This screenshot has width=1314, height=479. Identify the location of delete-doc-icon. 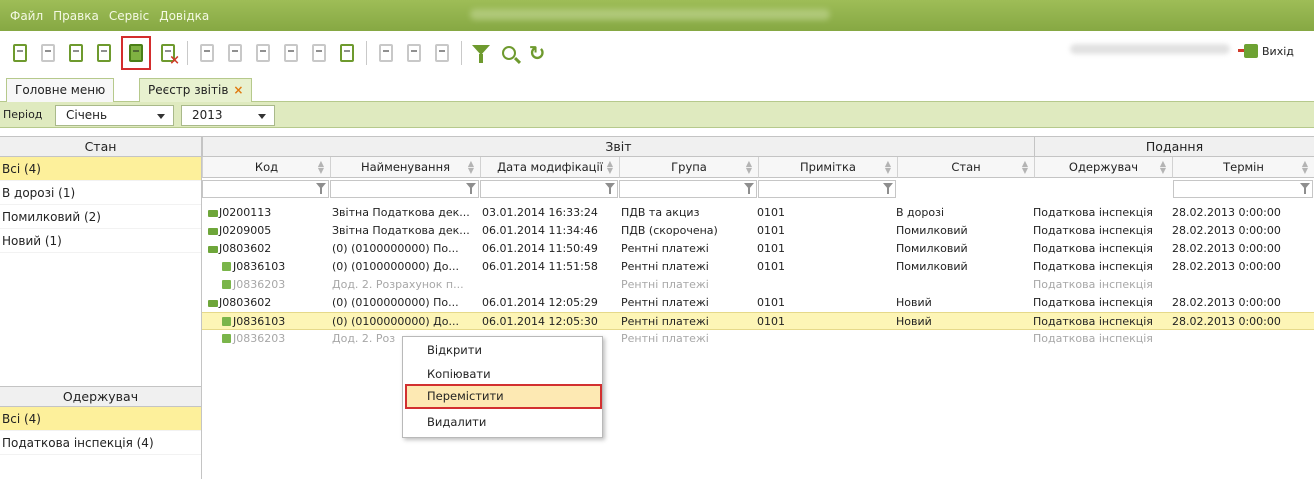
(168, 54).